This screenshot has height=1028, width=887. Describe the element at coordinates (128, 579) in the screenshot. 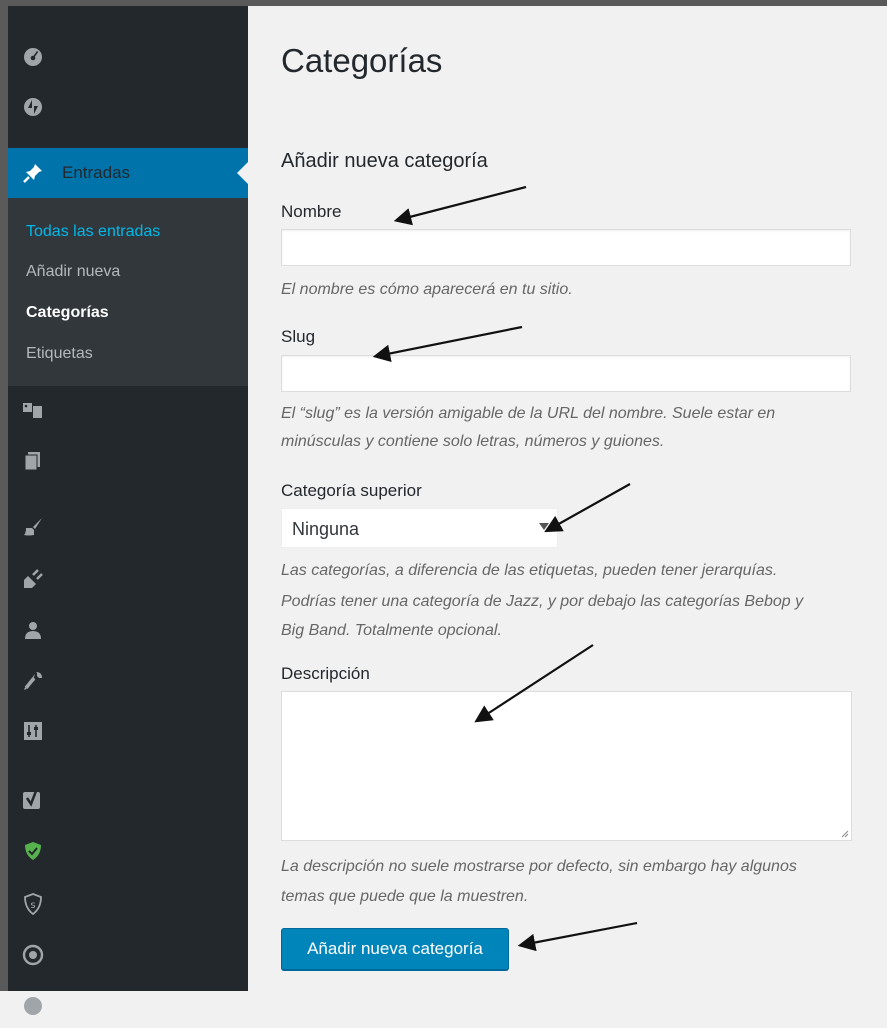

I see `sidebar-item-plugins: Plugins` at that location.